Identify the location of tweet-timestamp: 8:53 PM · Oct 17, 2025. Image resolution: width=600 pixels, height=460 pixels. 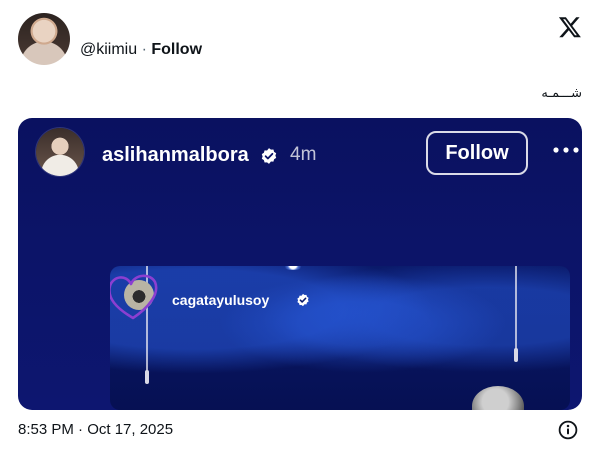
(95, 429).